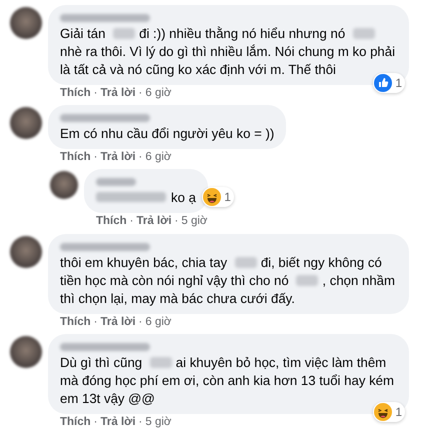 The width and height of the screenshot is (438, 428). I want to click on comment-text: thôi em khuyên bác, chia tay đi, biết ngy không có tiền học mà còn nói nghỉ vậy thì cho nó , chọn nhầm thì chọn lại, may mà bác chưa cưới đấy., so click(228, 281).